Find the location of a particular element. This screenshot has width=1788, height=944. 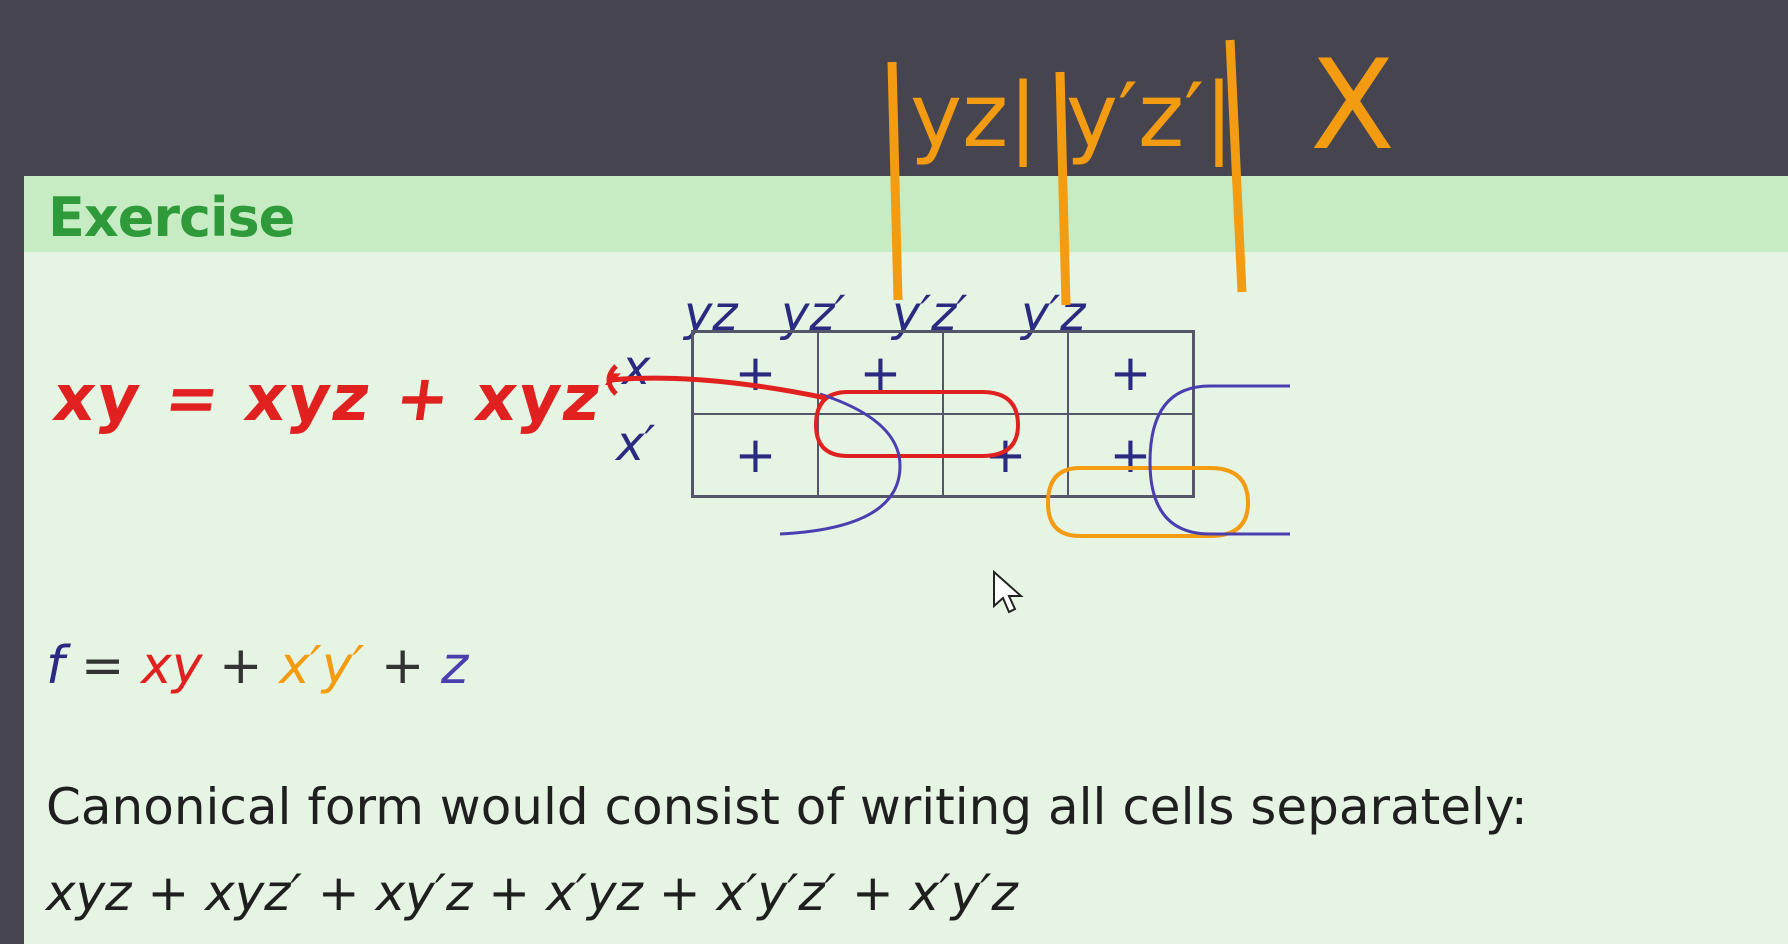

formula-plus-2: + is located at coordinates (402, 666).